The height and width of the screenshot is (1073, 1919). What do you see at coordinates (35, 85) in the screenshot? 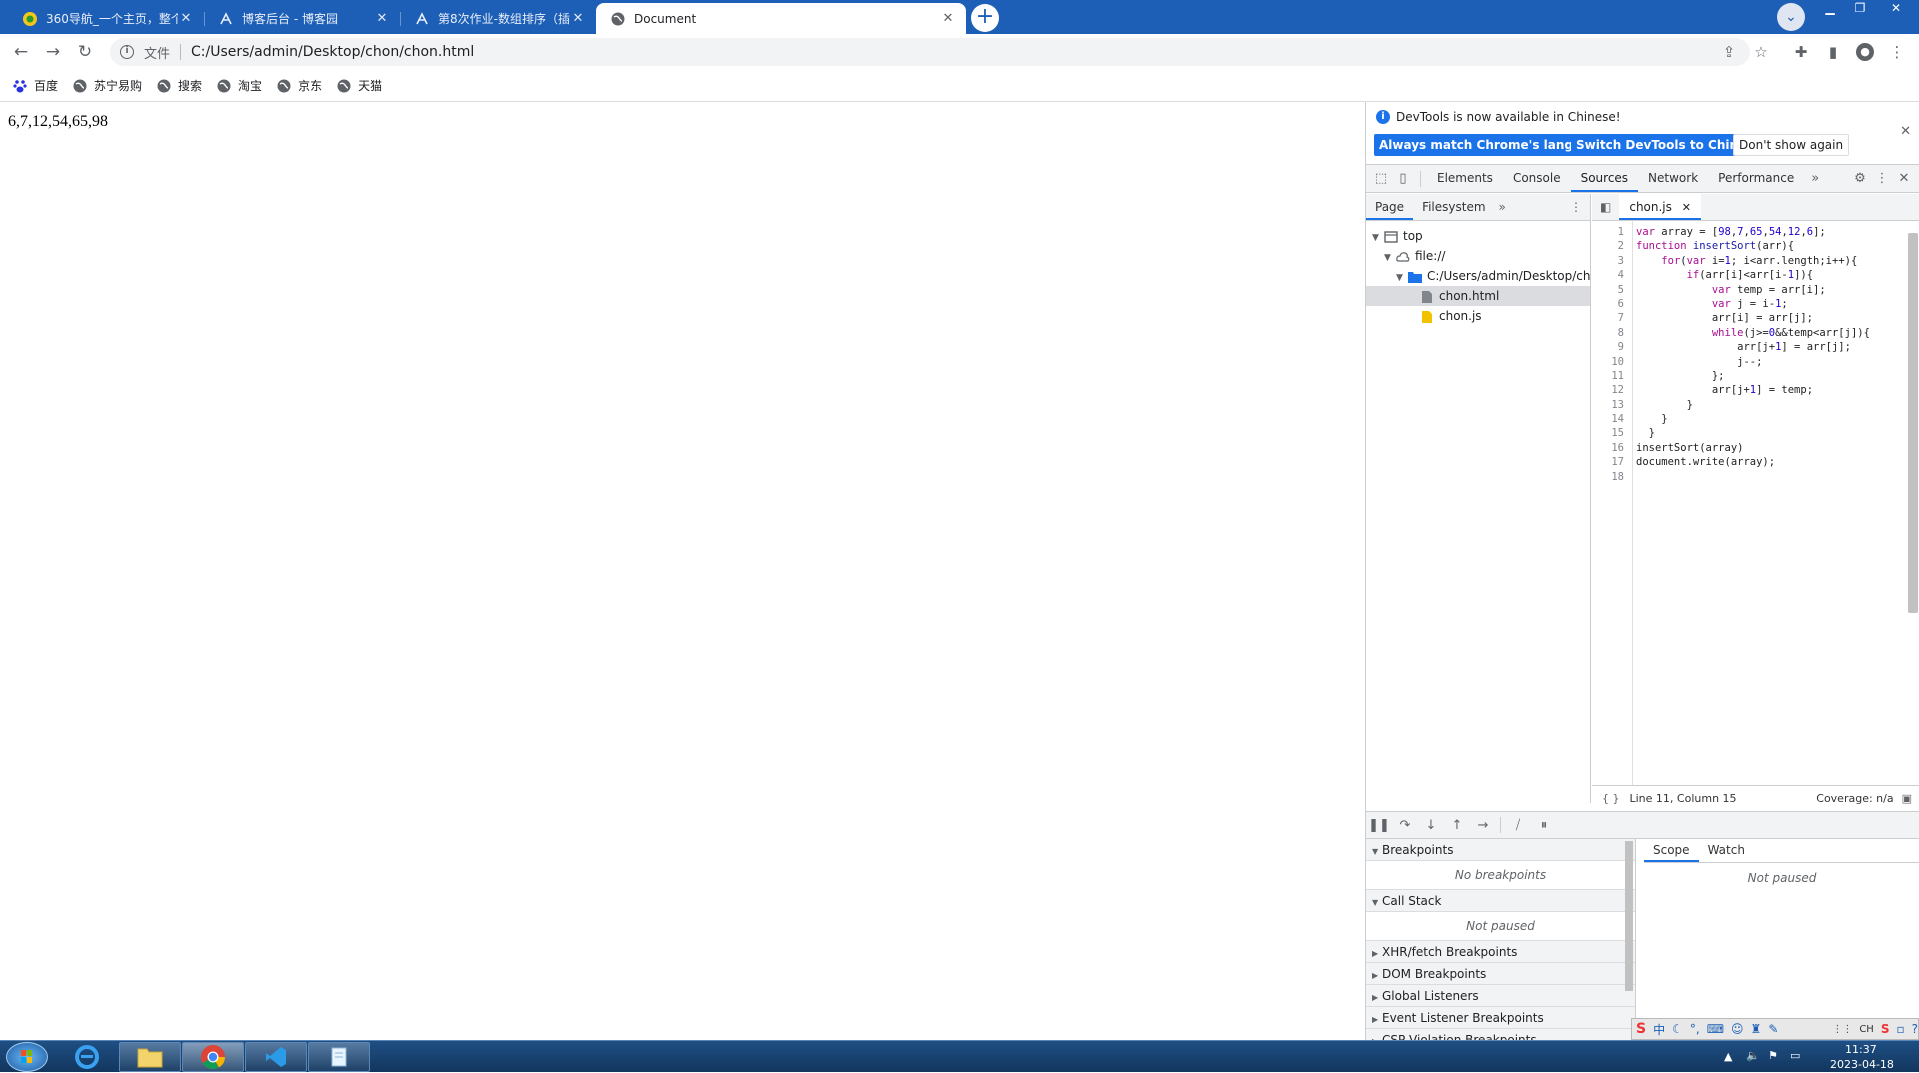
I see `bookmark-baidu: 百度` at bounding box center [35, 85].